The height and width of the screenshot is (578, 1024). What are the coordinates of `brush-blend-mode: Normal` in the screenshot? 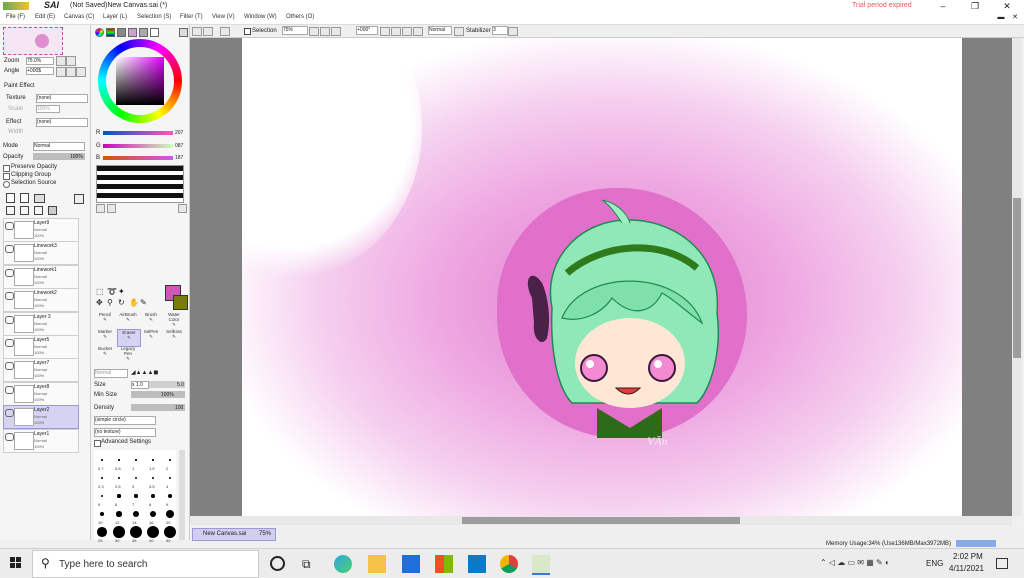 It's located at (111, 373).